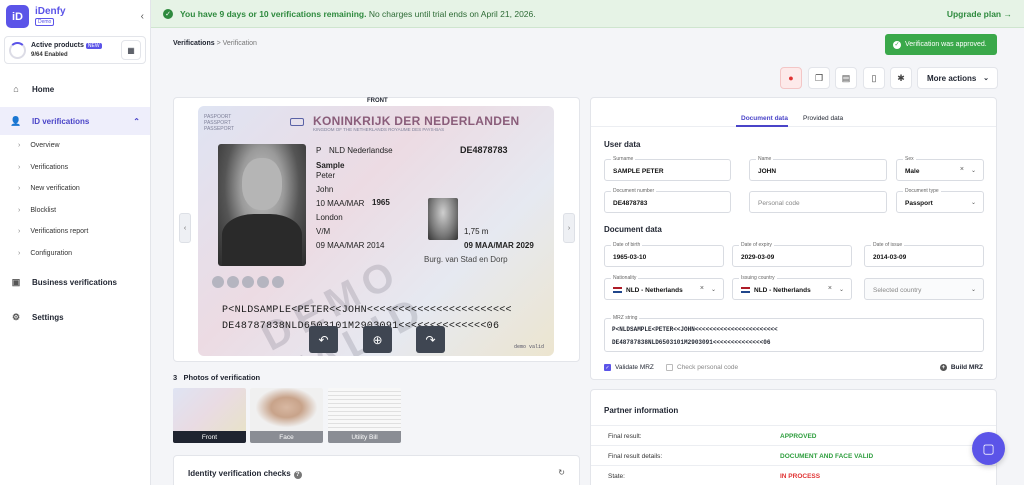 The width and height of the screenshot is (1024, 485). What do you see at coordinates (792, 287) in the screenshot?
I see `issuing-country-select: Issuing country NLD - Netherlands × ⌄` at bounding box center [792, 287].